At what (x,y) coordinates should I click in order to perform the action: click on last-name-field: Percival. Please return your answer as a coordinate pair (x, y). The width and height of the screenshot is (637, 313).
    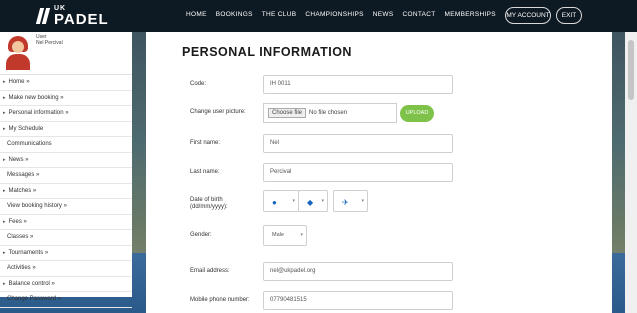
    Looking at the image, I should click on (358, 172).